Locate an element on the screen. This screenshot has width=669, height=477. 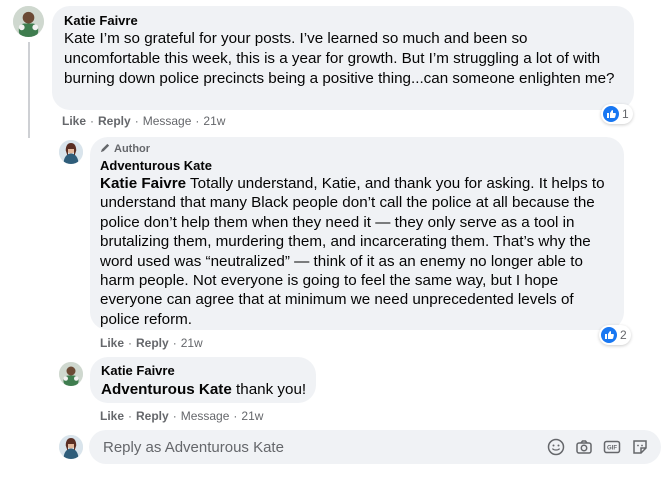
mention-link: Katie Faivre is located at coordinates (143, 183).